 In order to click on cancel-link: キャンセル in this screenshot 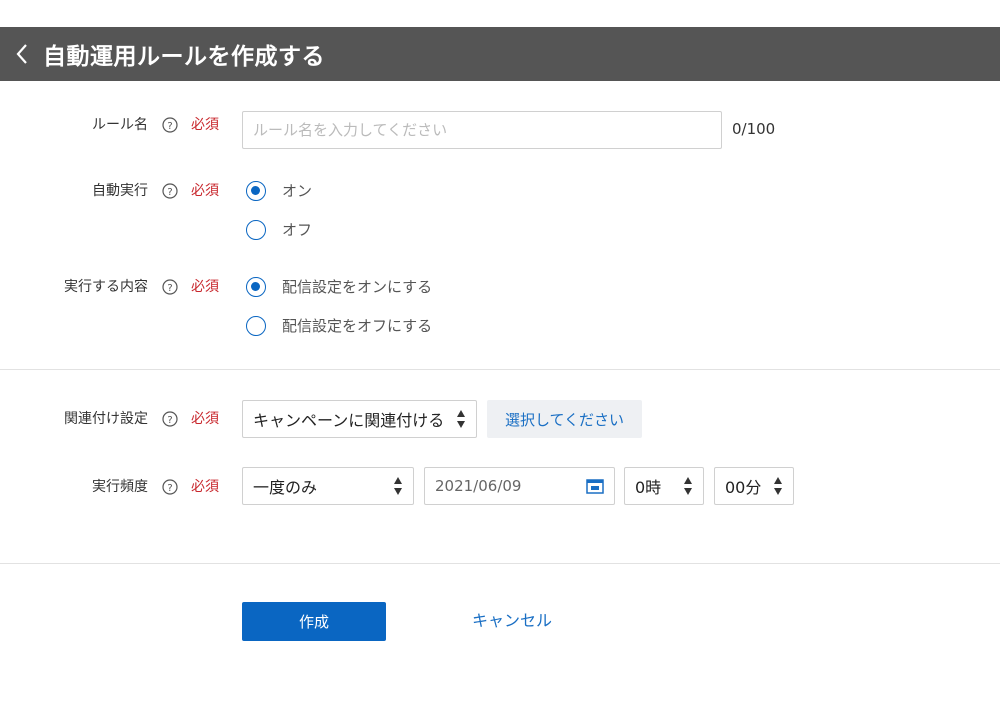, I will do `click(512, 621)`.